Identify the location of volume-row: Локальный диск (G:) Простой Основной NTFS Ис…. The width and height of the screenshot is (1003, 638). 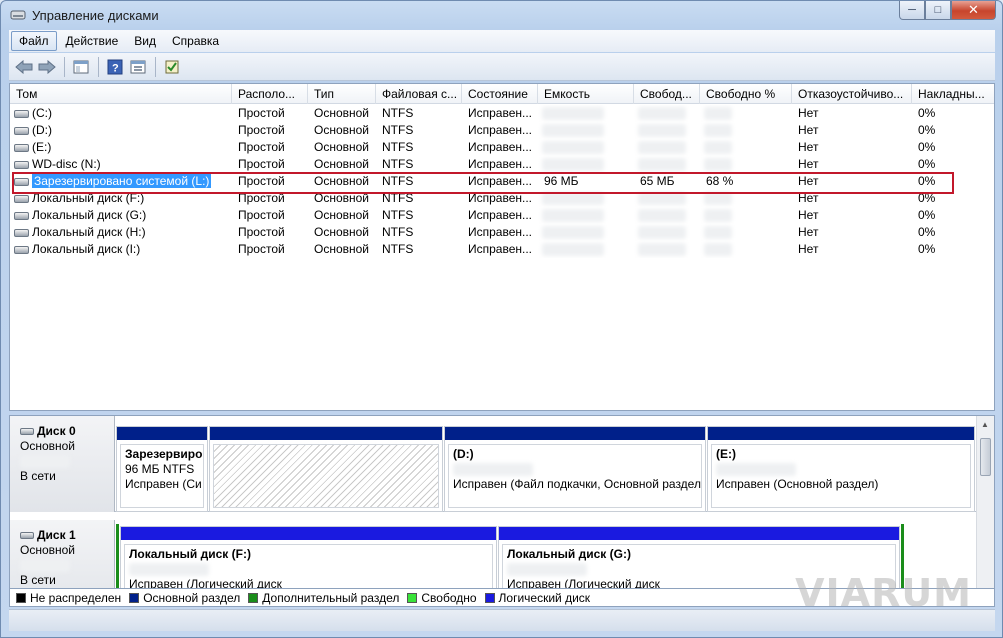
(502, 215).